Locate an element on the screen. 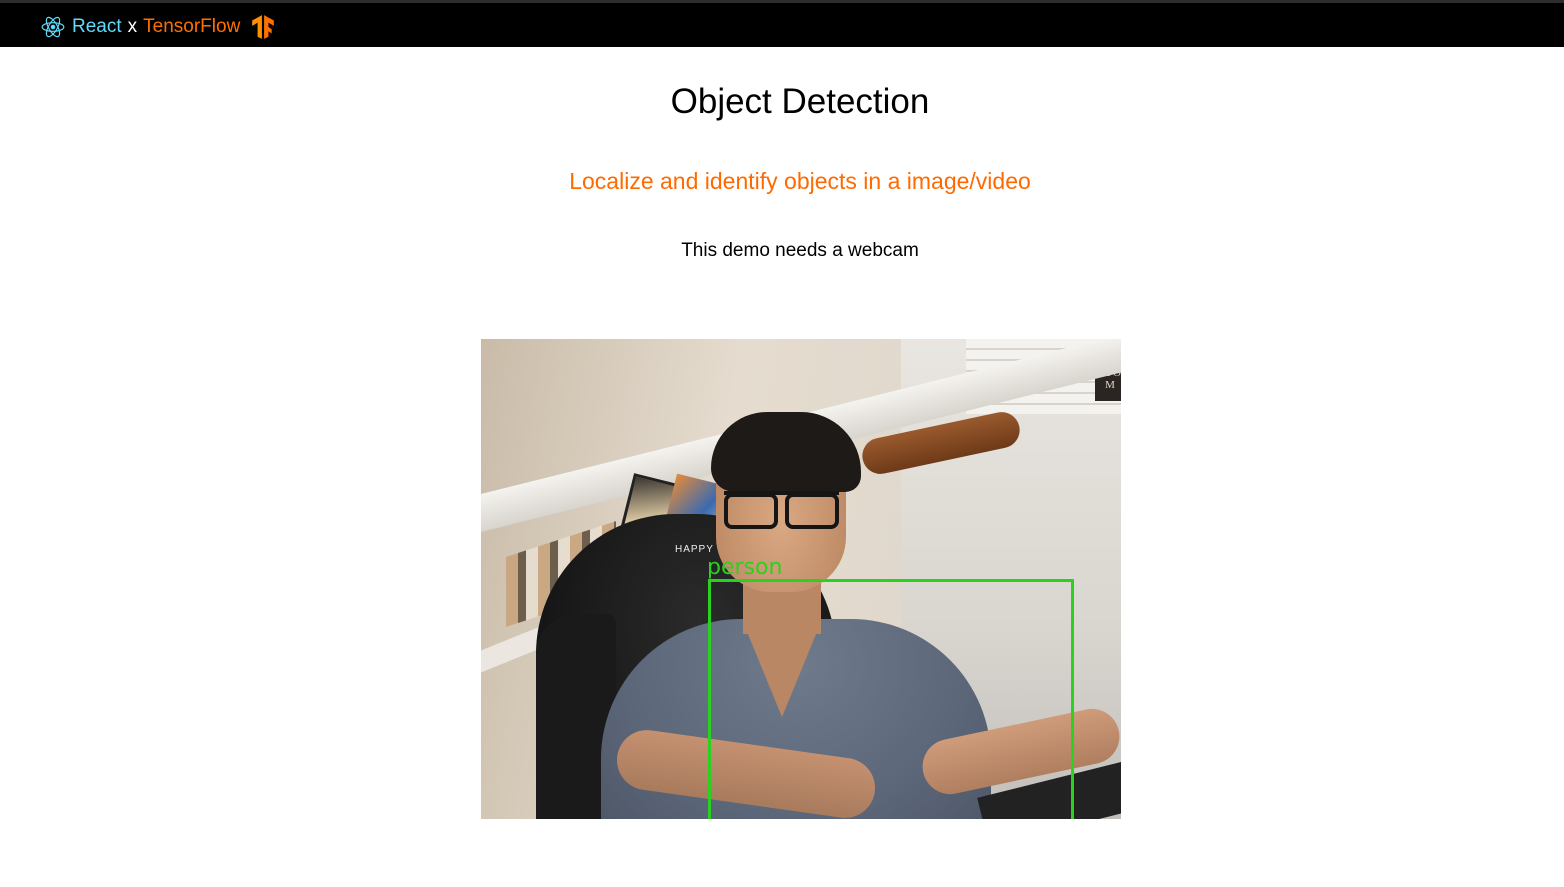 Image resolution: width=1564 pixels, height=887 pixels. person-glasses is located at coordinates (781, 510).